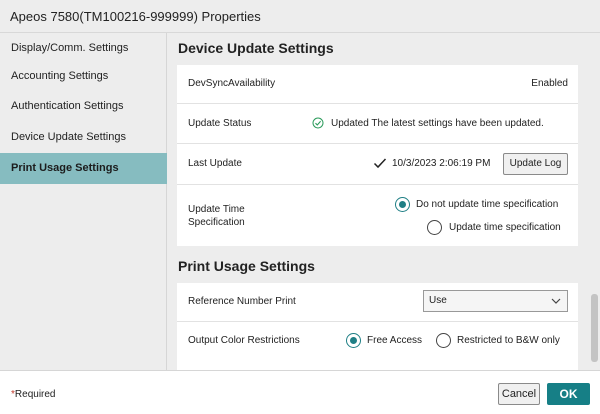 This screenshot has height=414, width=600. What do you see at coordinates (216, 209) in the screenshot?
I see `time-spec-label-line1: Update Time` at bounding box center [216, 209].